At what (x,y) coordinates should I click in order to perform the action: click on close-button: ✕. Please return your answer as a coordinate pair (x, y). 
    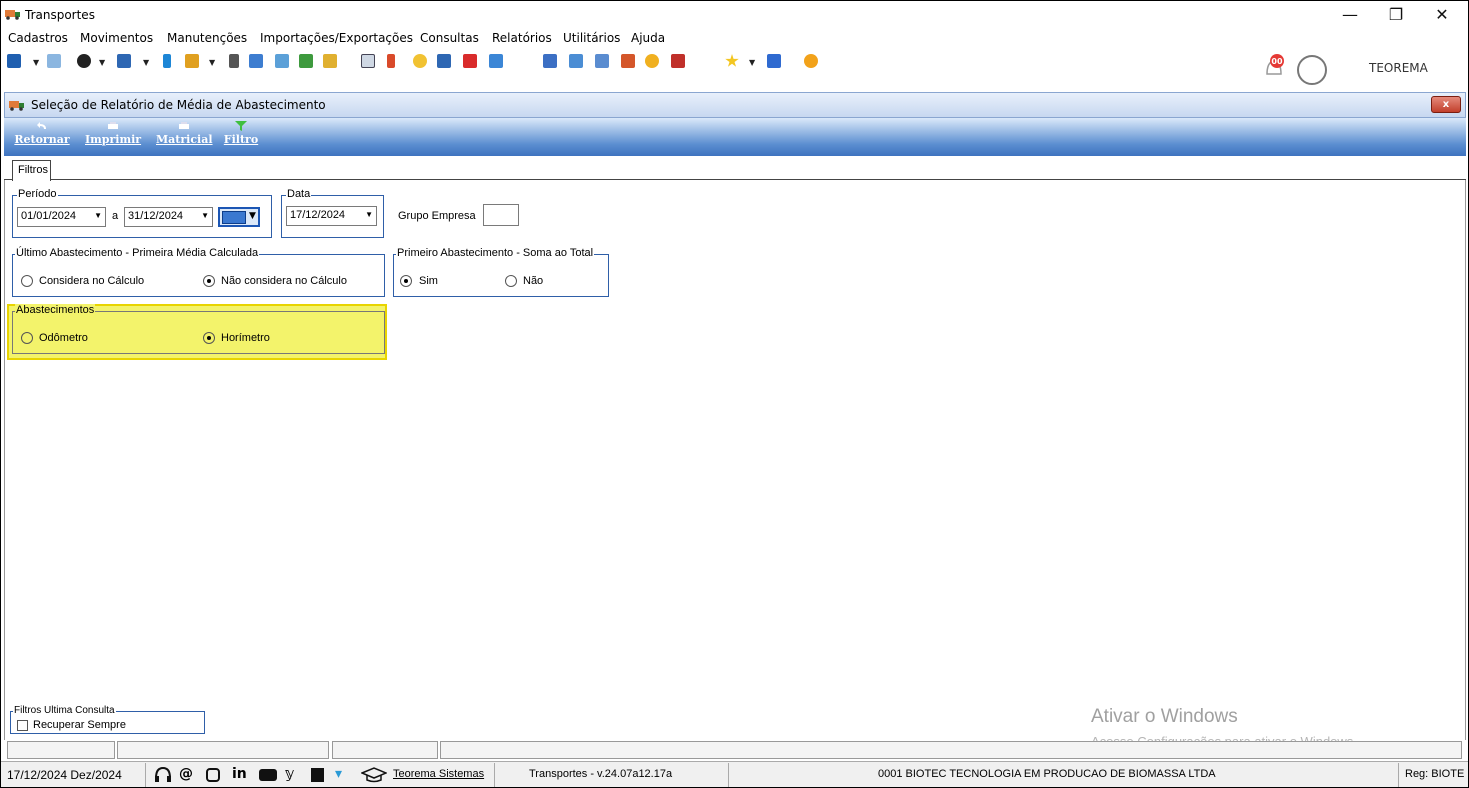
    Looking at the image, I should click on (1442, 15).